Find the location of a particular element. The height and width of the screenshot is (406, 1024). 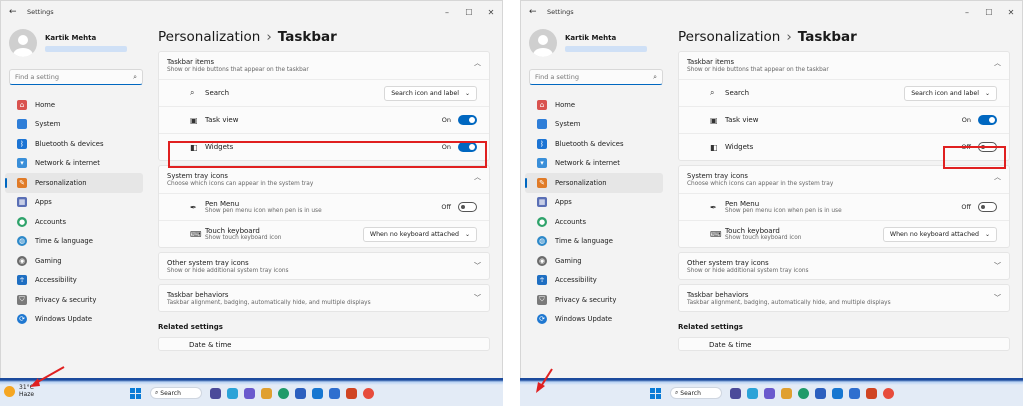

globe-icon: ◍ is located at coordinates (542, 241).